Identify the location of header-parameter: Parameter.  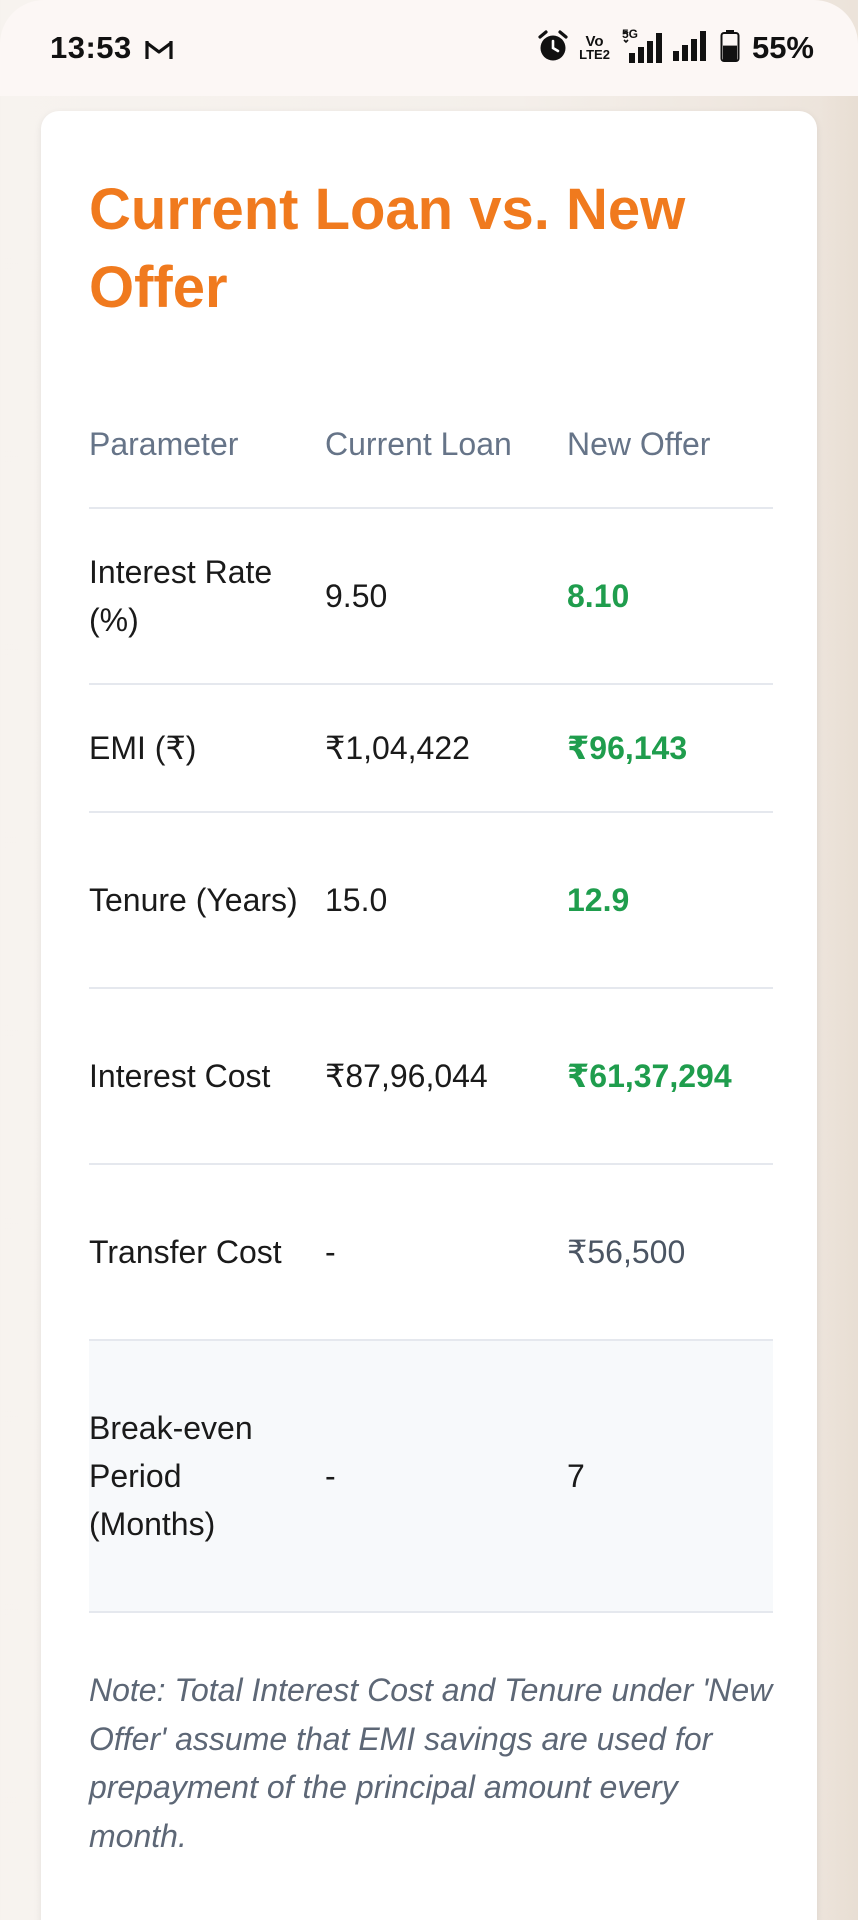
(207, 445).